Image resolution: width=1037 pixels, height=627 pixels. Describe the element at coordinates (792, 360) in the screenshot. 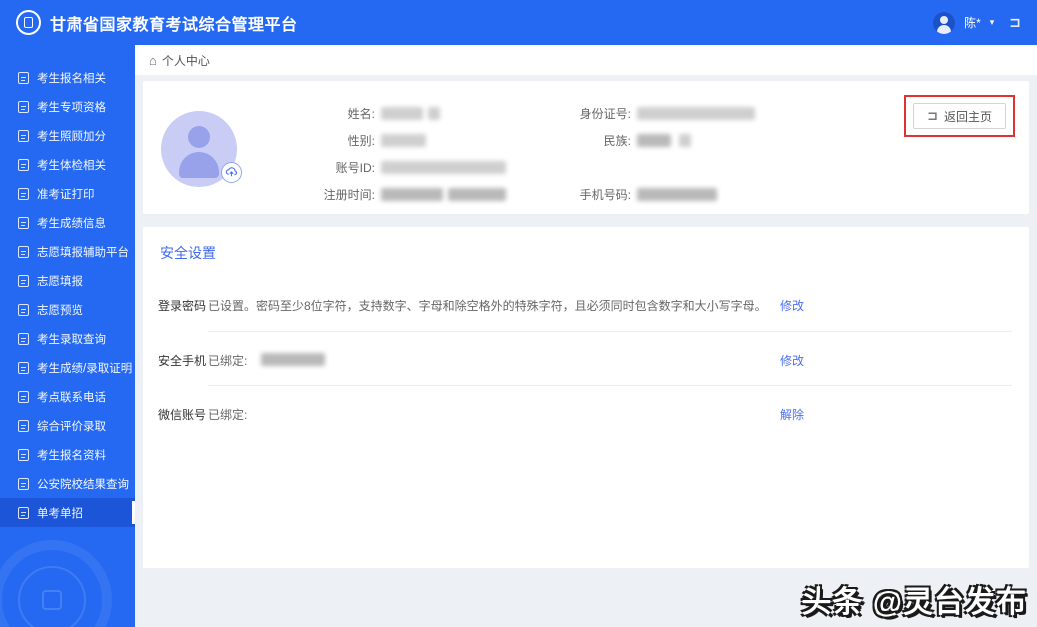

I see `modify-phone-link: 修改` at that location.